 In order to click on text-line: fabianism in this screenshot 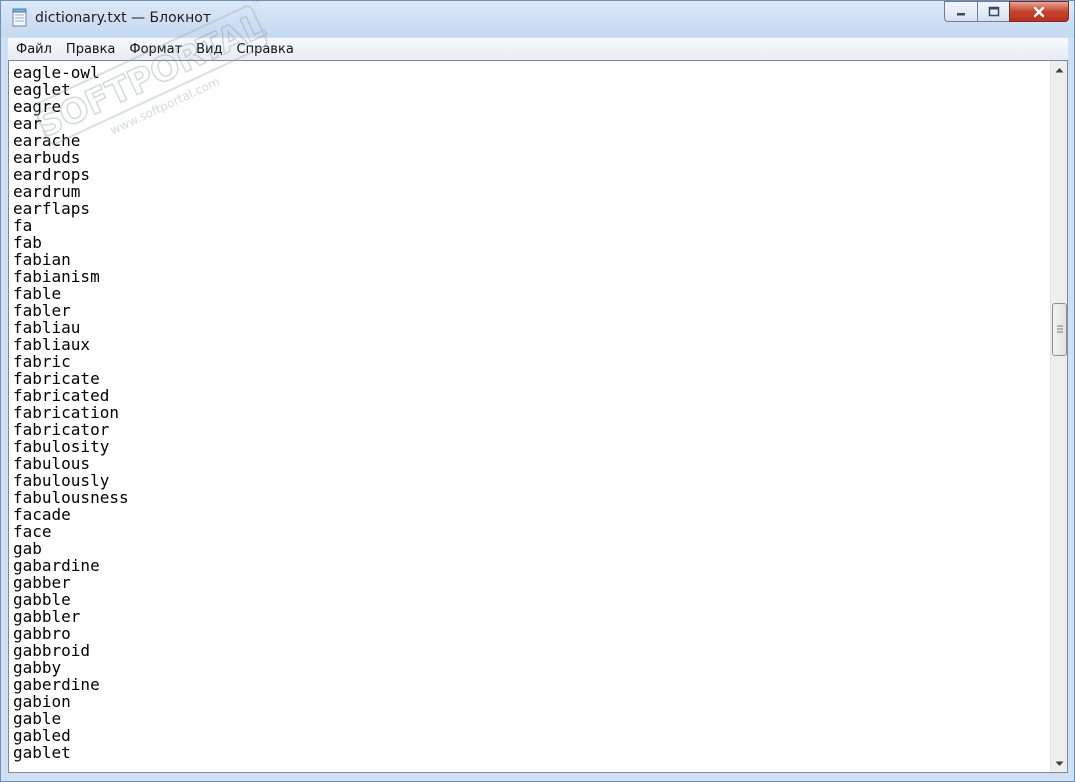, I will do `click(56, 276)`.